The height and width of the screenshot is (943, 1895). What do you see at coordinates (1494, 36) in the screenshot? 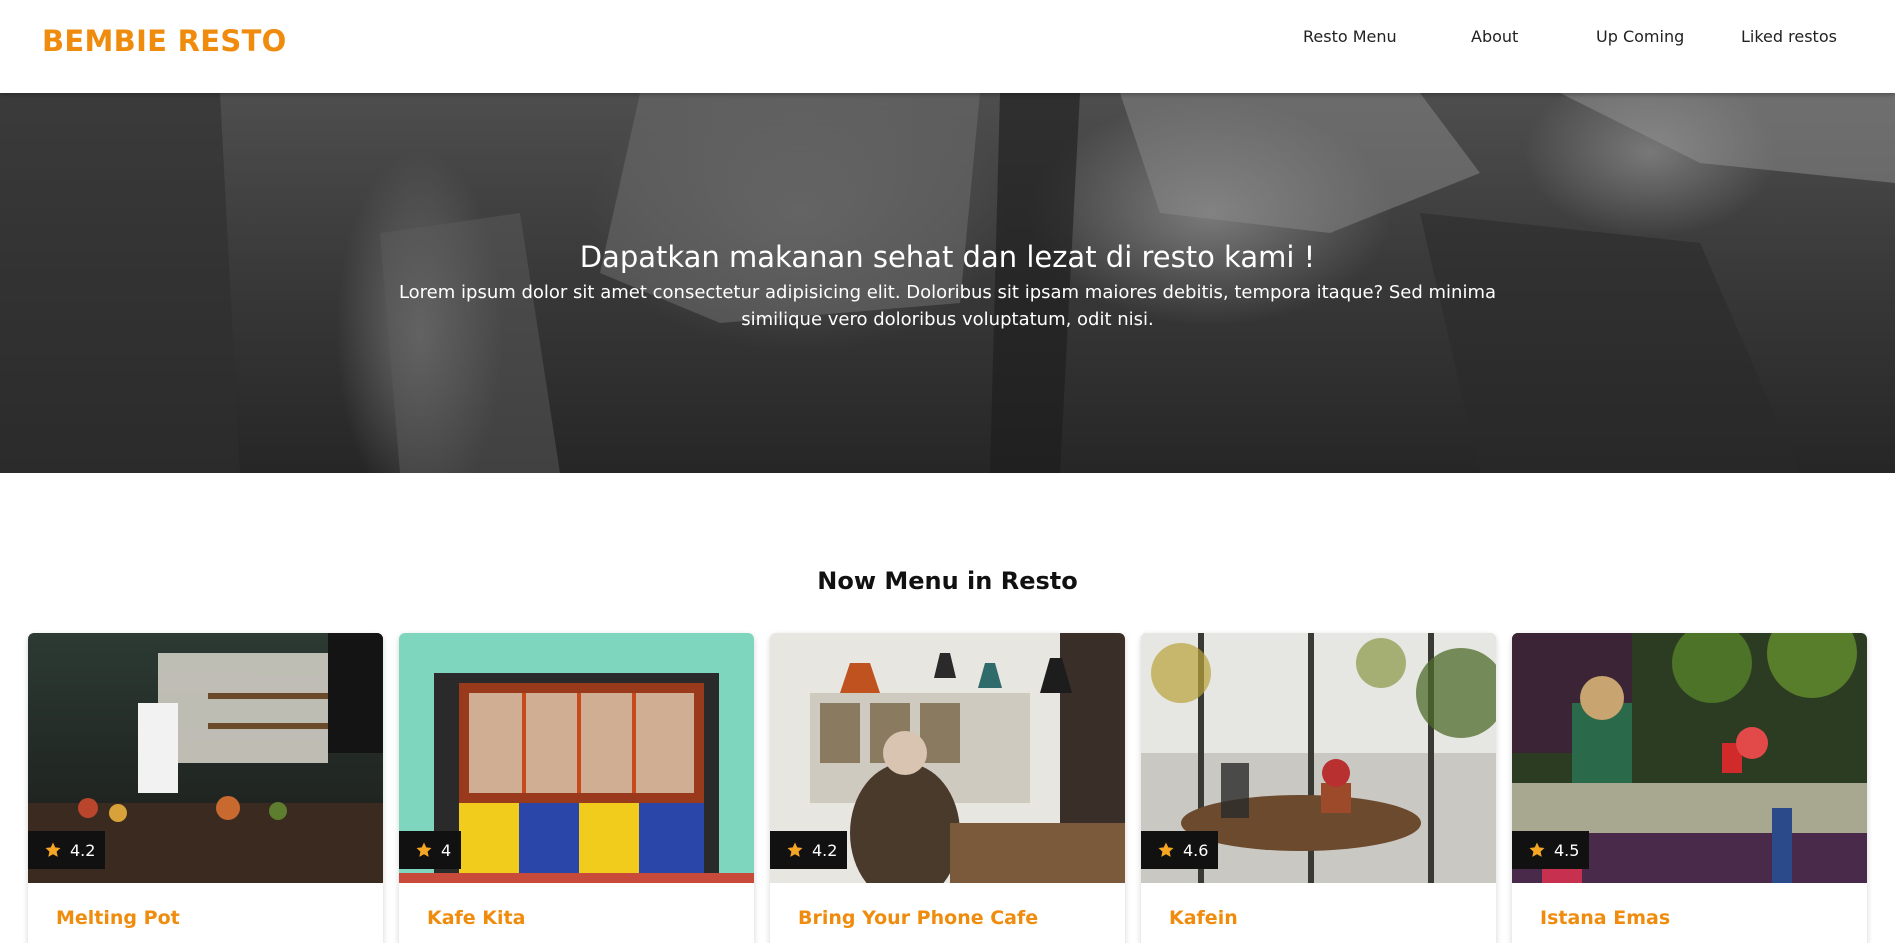
I see `nav-link-about: About` at bounding box center [1494, 36].